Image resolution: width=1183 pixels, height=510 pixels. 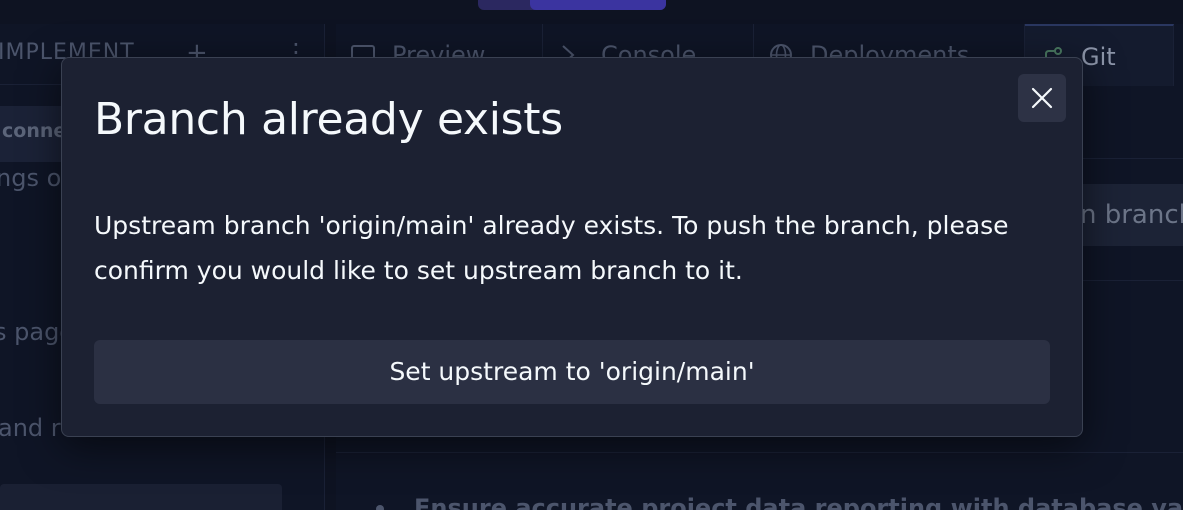 I want to click on branch-selector: n branch, so click(x=1126, y=215).